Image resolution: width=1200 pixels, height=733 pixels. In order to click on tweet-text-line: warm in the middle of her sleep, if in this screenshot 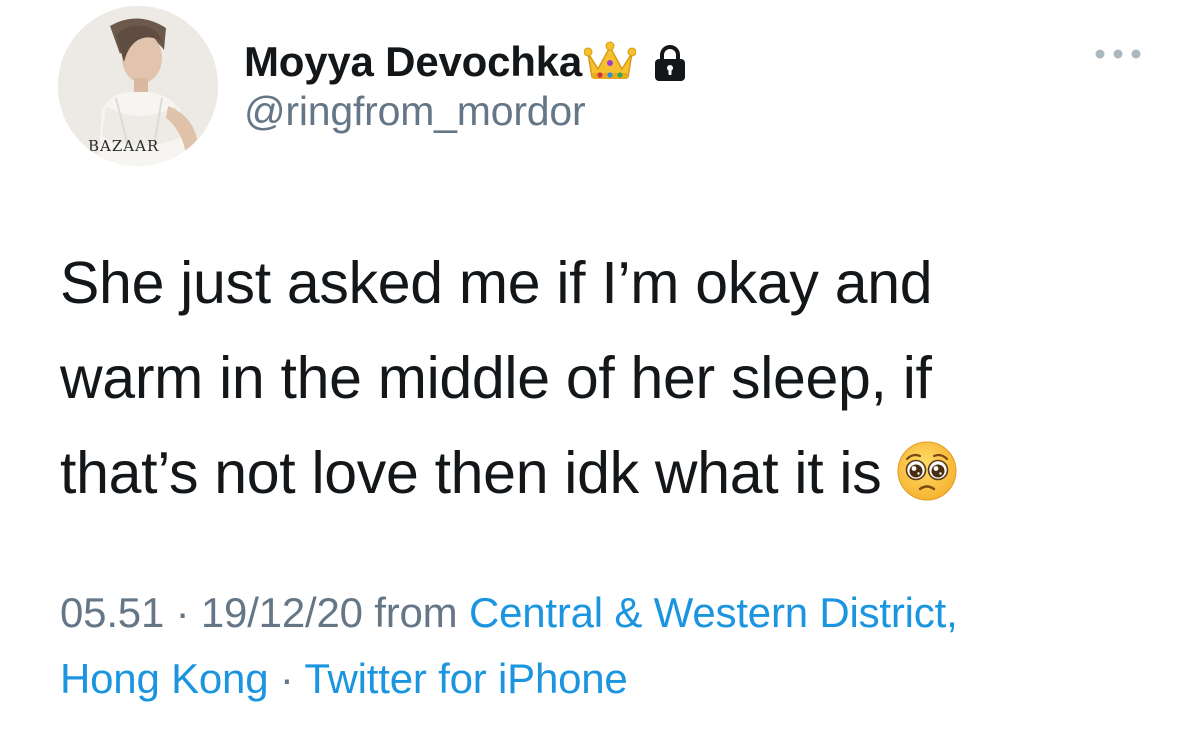, I will do `click(496, 378)`.